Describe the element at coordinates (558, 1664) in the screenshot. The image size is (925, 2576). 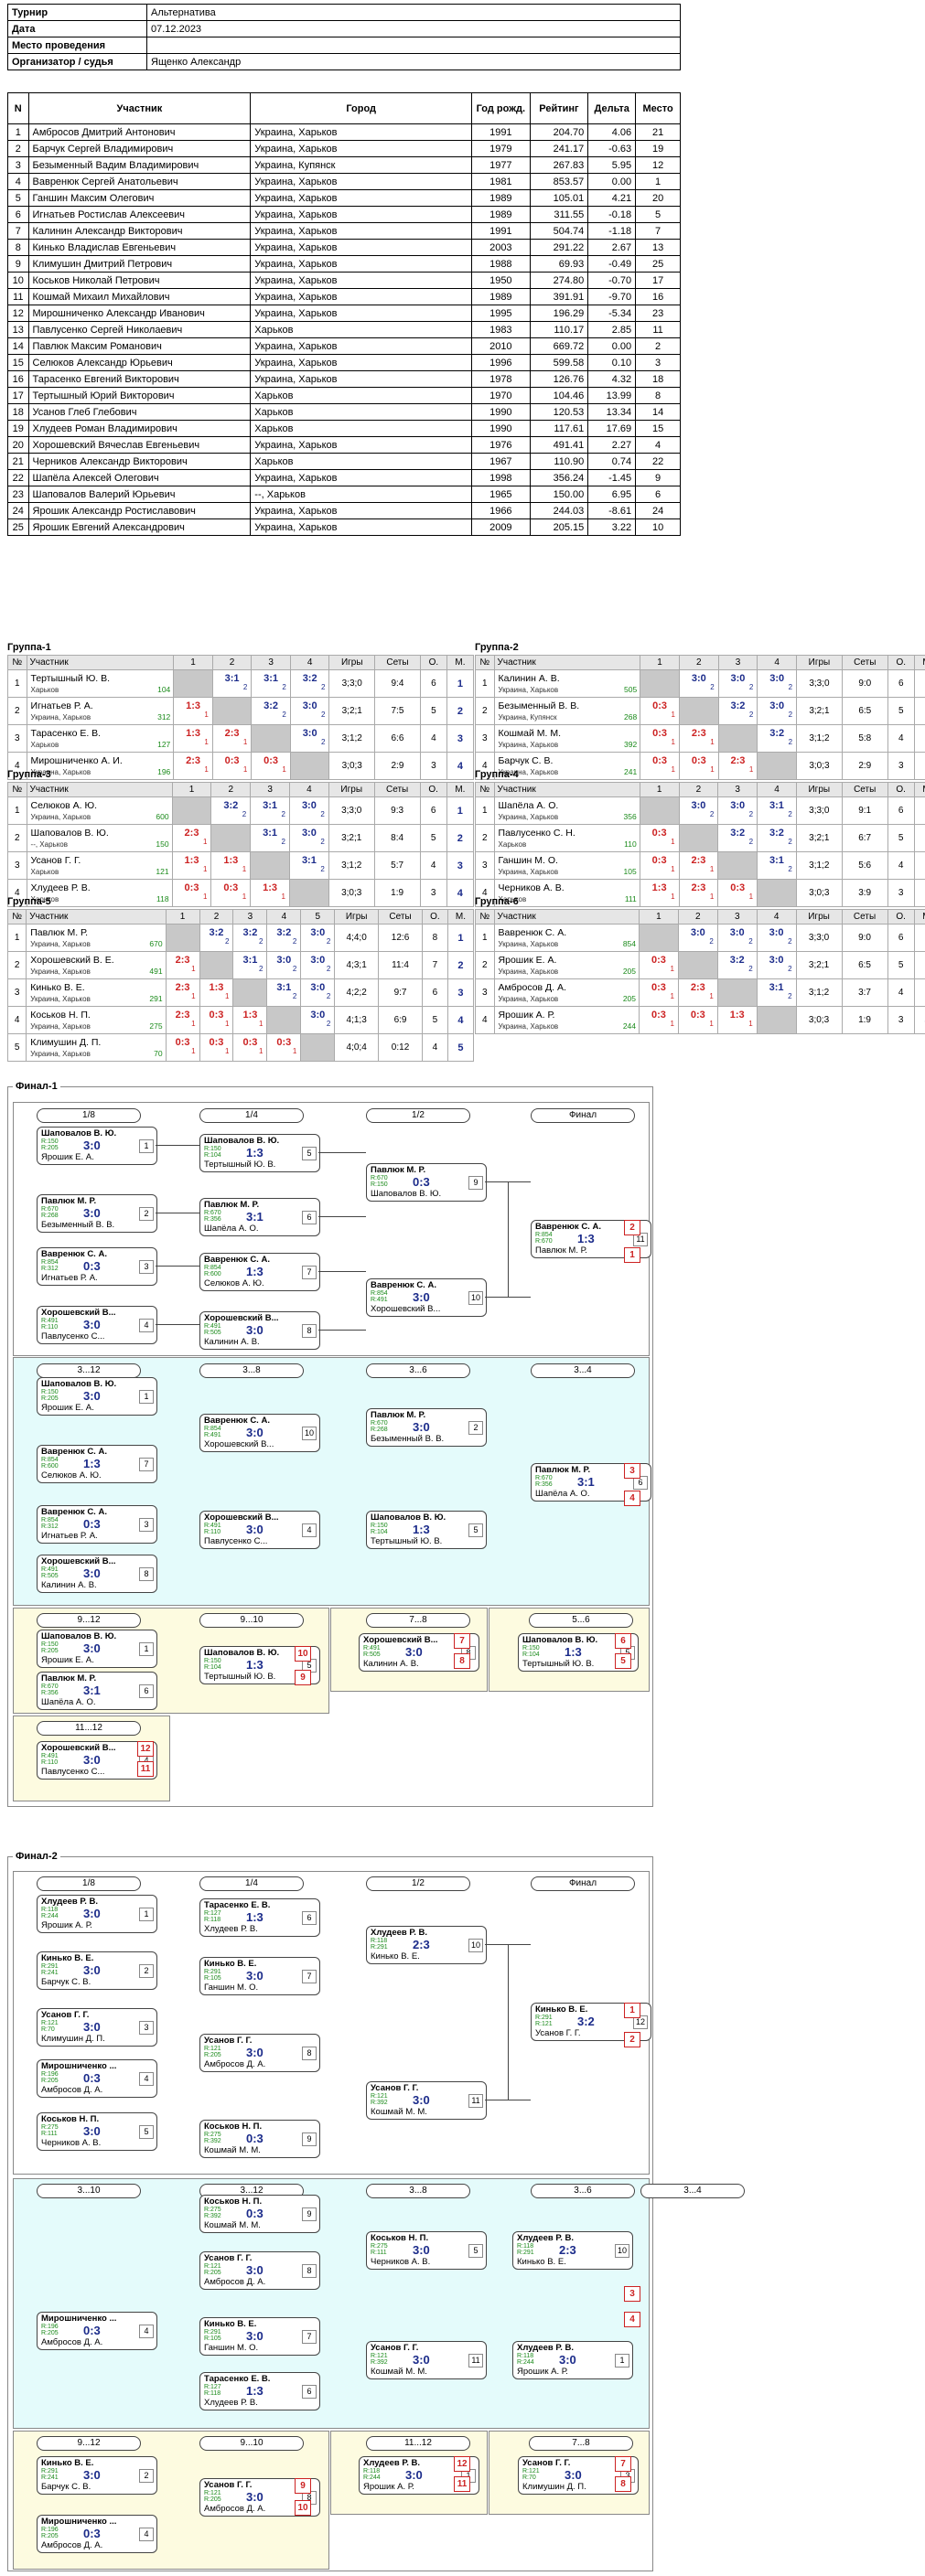
I see `match-player-2: Тертышный Ю. В.` at that location.